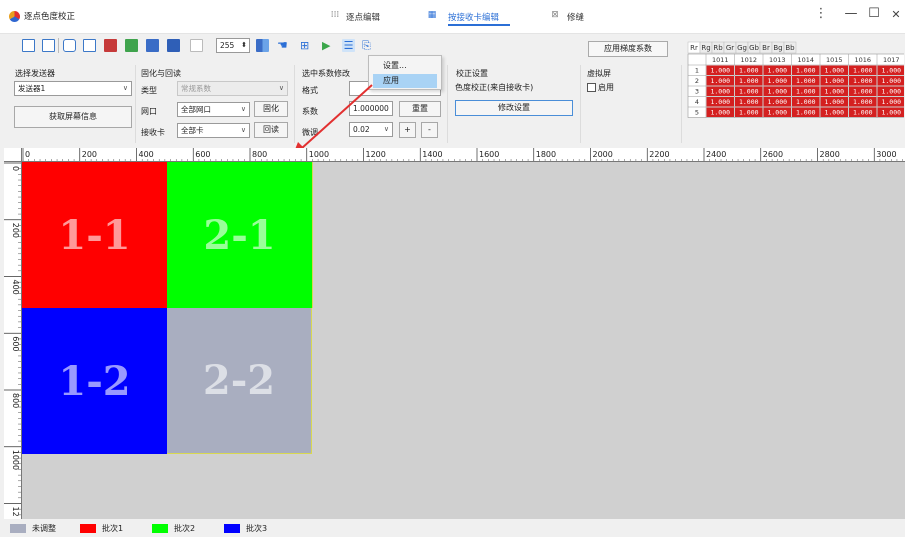 The image size is (905, 537). Describe the element at coordinates (239, 235) in the screenshot. I see `receiver-cell-2-1: 2-1` at that location.